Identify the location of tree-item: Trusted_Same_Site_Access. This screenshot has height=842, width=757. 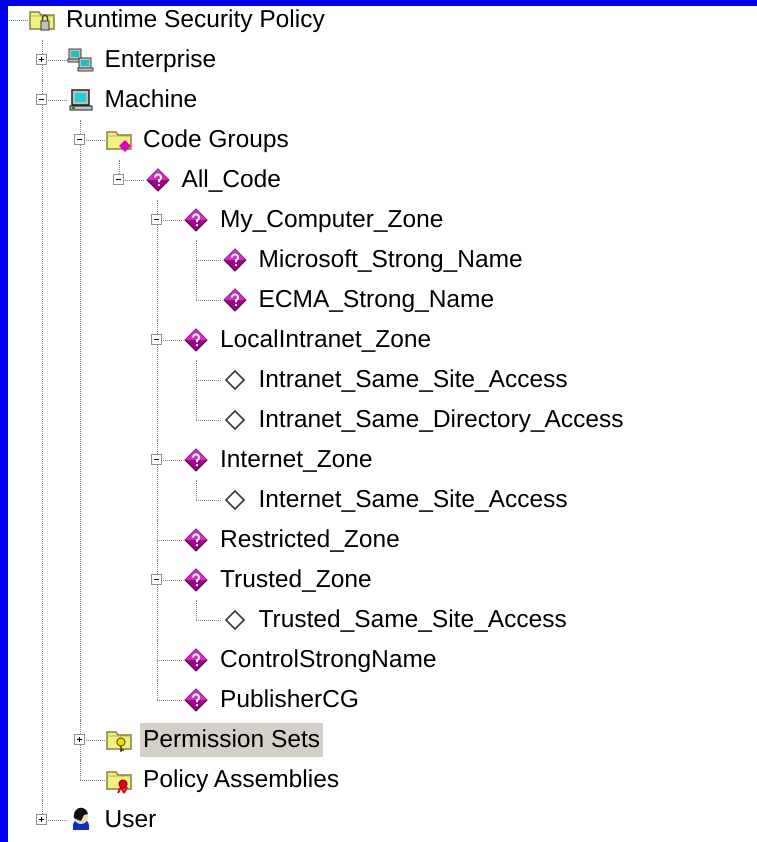
(413, 620).